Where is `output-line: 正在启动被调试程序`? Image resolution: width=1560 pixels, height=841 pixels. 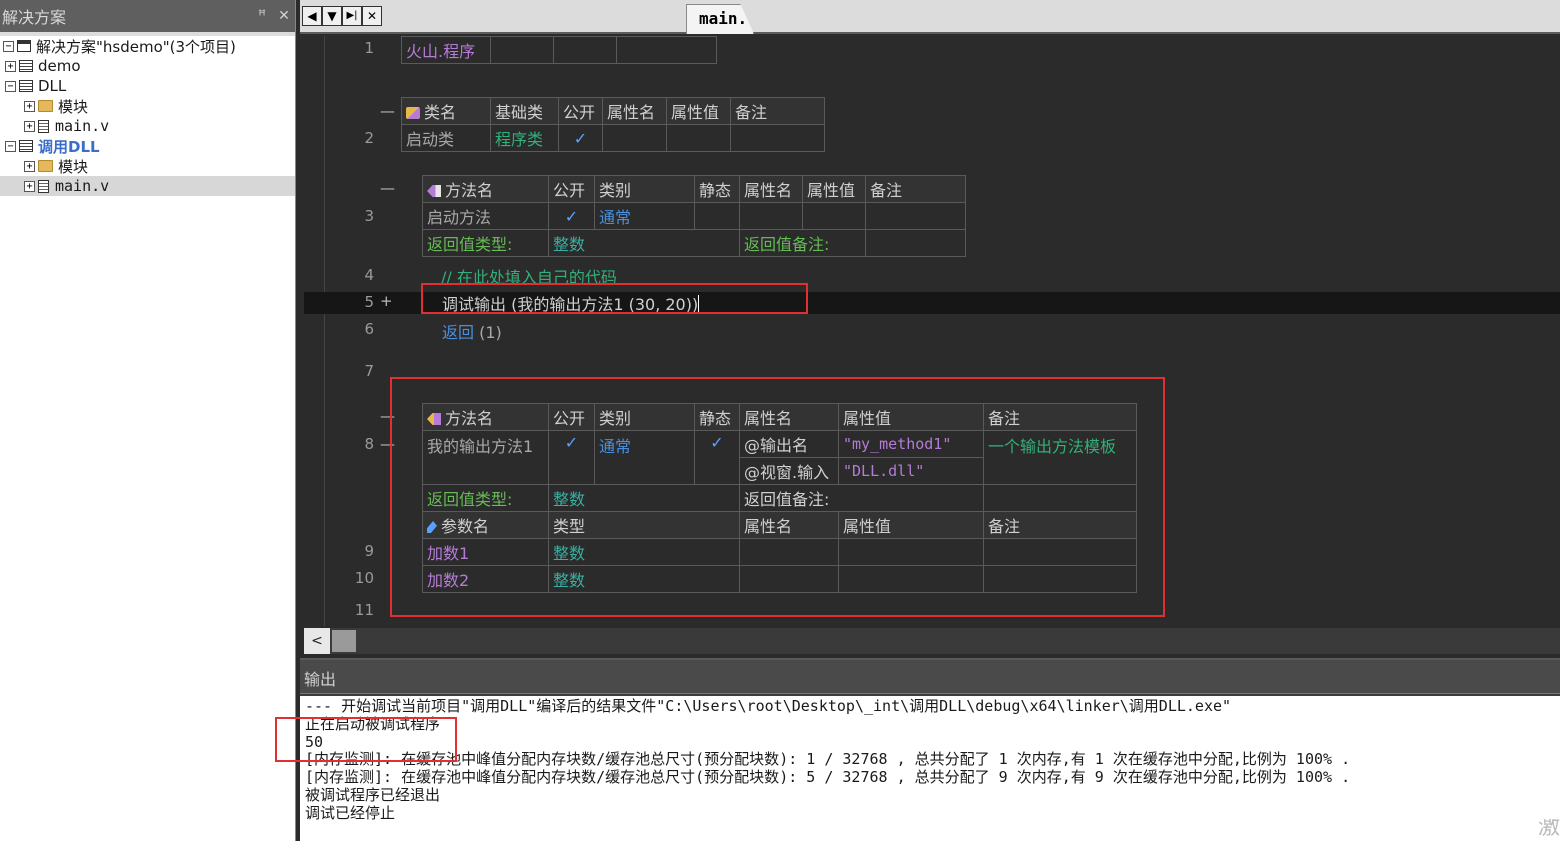
output-line: 正在启动被调试程序 is located at coordinates (373, 723).